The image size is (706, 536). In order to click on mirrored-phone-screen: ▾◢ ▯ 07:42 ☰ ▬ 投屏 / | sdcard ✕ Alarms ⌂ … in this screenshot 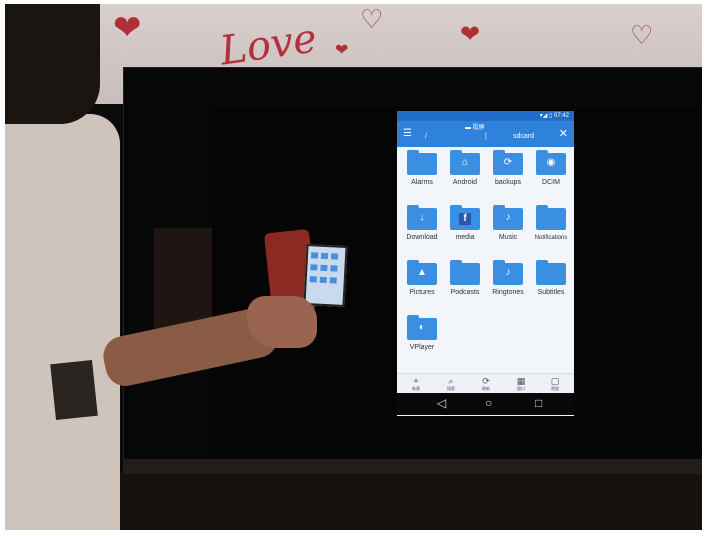, I will do `click(485, 263)`.